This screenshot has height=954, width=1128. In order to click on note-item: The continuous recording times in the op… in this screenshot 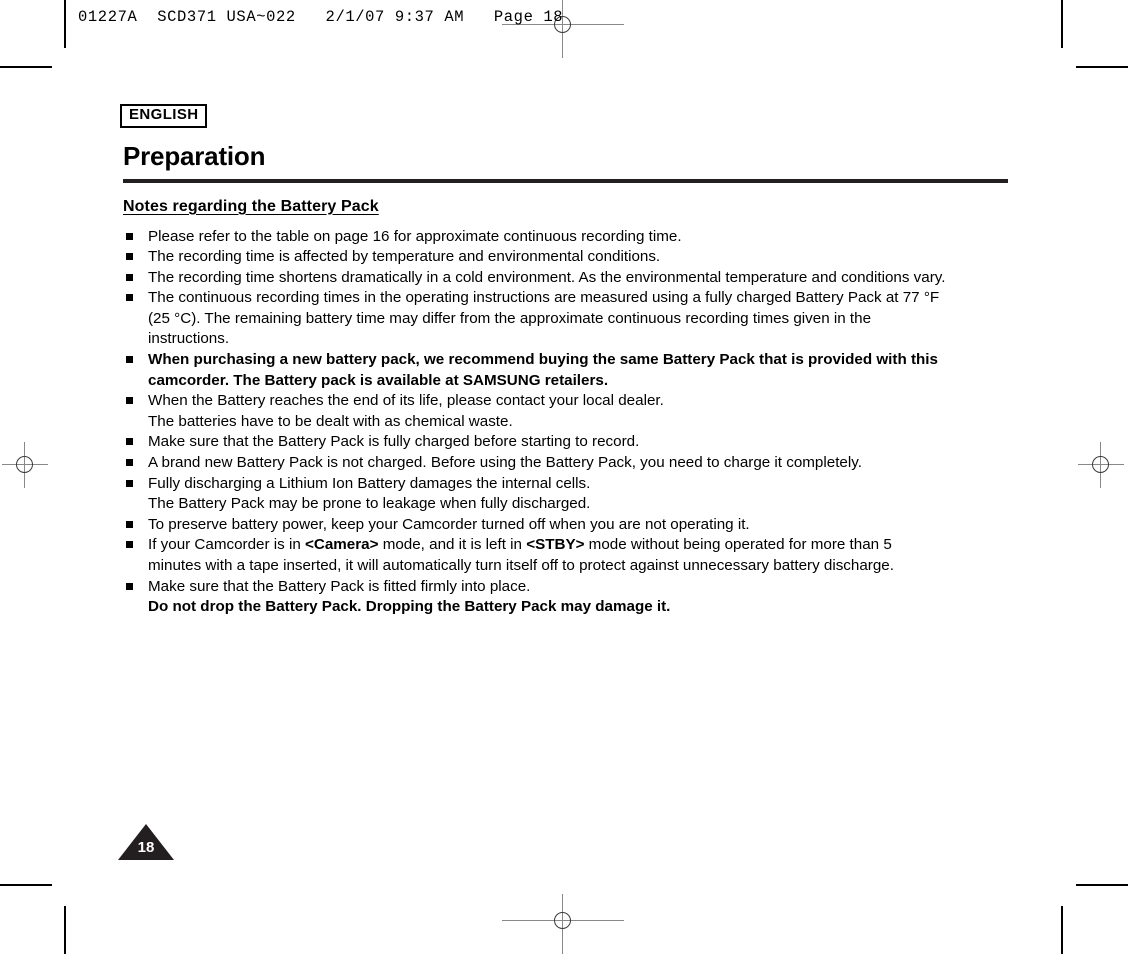, I will do `click(566, 319)`.